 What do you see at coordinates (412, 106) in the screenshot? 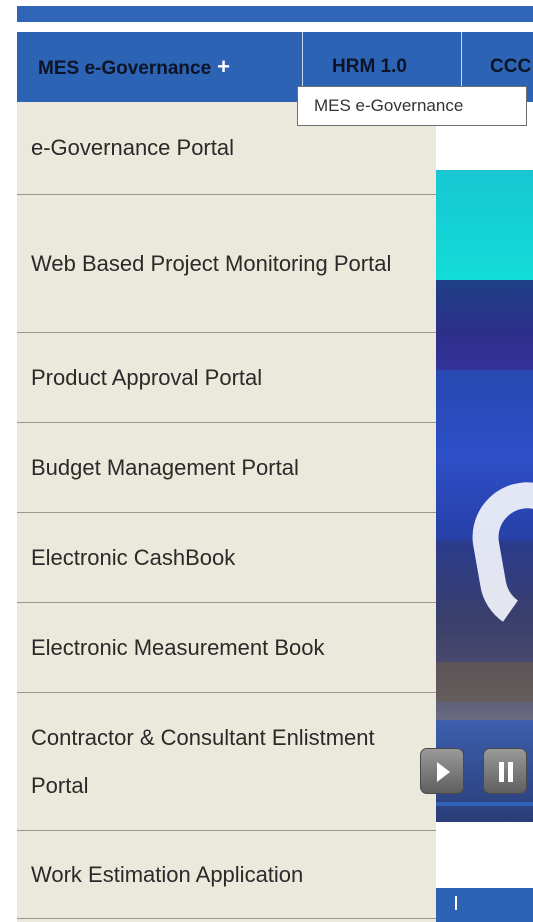
I see `nav-tooltip: MES e-Governance` at bounding box center [412, 106].